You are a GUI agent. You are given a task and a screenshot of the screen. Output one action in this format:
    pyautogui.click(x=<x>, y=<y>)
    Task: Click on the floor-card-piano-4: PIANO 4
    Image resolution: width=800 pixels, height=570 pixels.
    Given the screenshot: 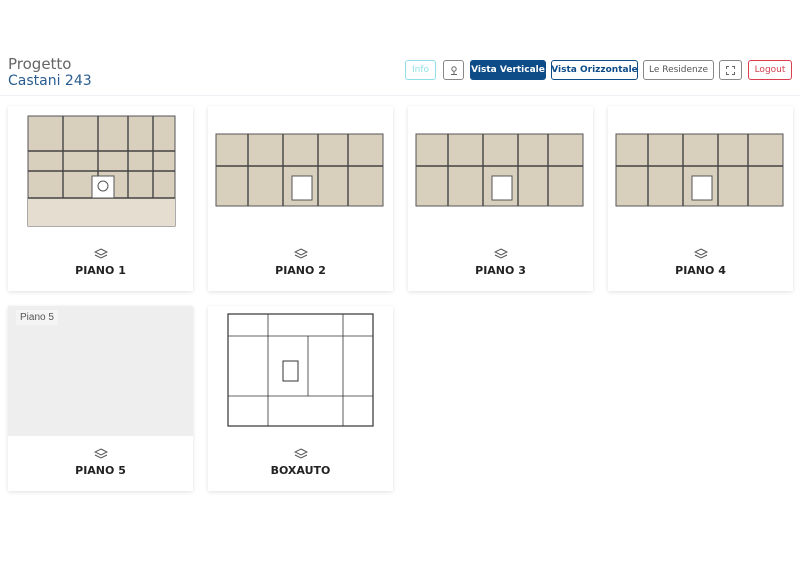 What is the action you would take?
    pyautogui.click(x=700, y=198)
    